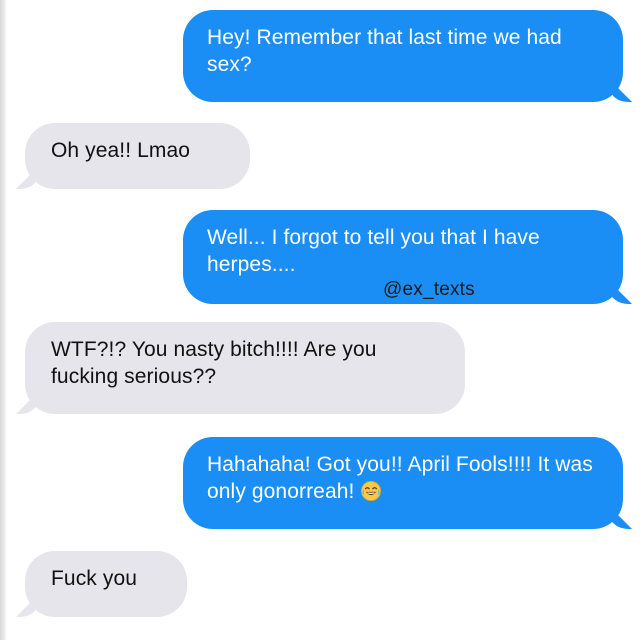 The height and width of the screenshot is (640, 640). I want to click on message-text: Fuck you, so click(94, 578).